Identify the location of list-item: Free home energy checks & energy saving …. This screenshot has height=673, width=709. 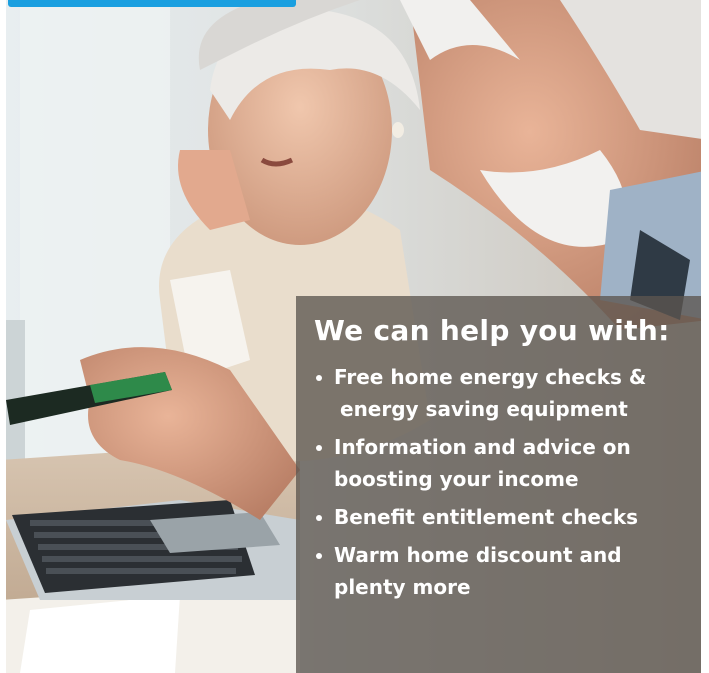
(508, 393).